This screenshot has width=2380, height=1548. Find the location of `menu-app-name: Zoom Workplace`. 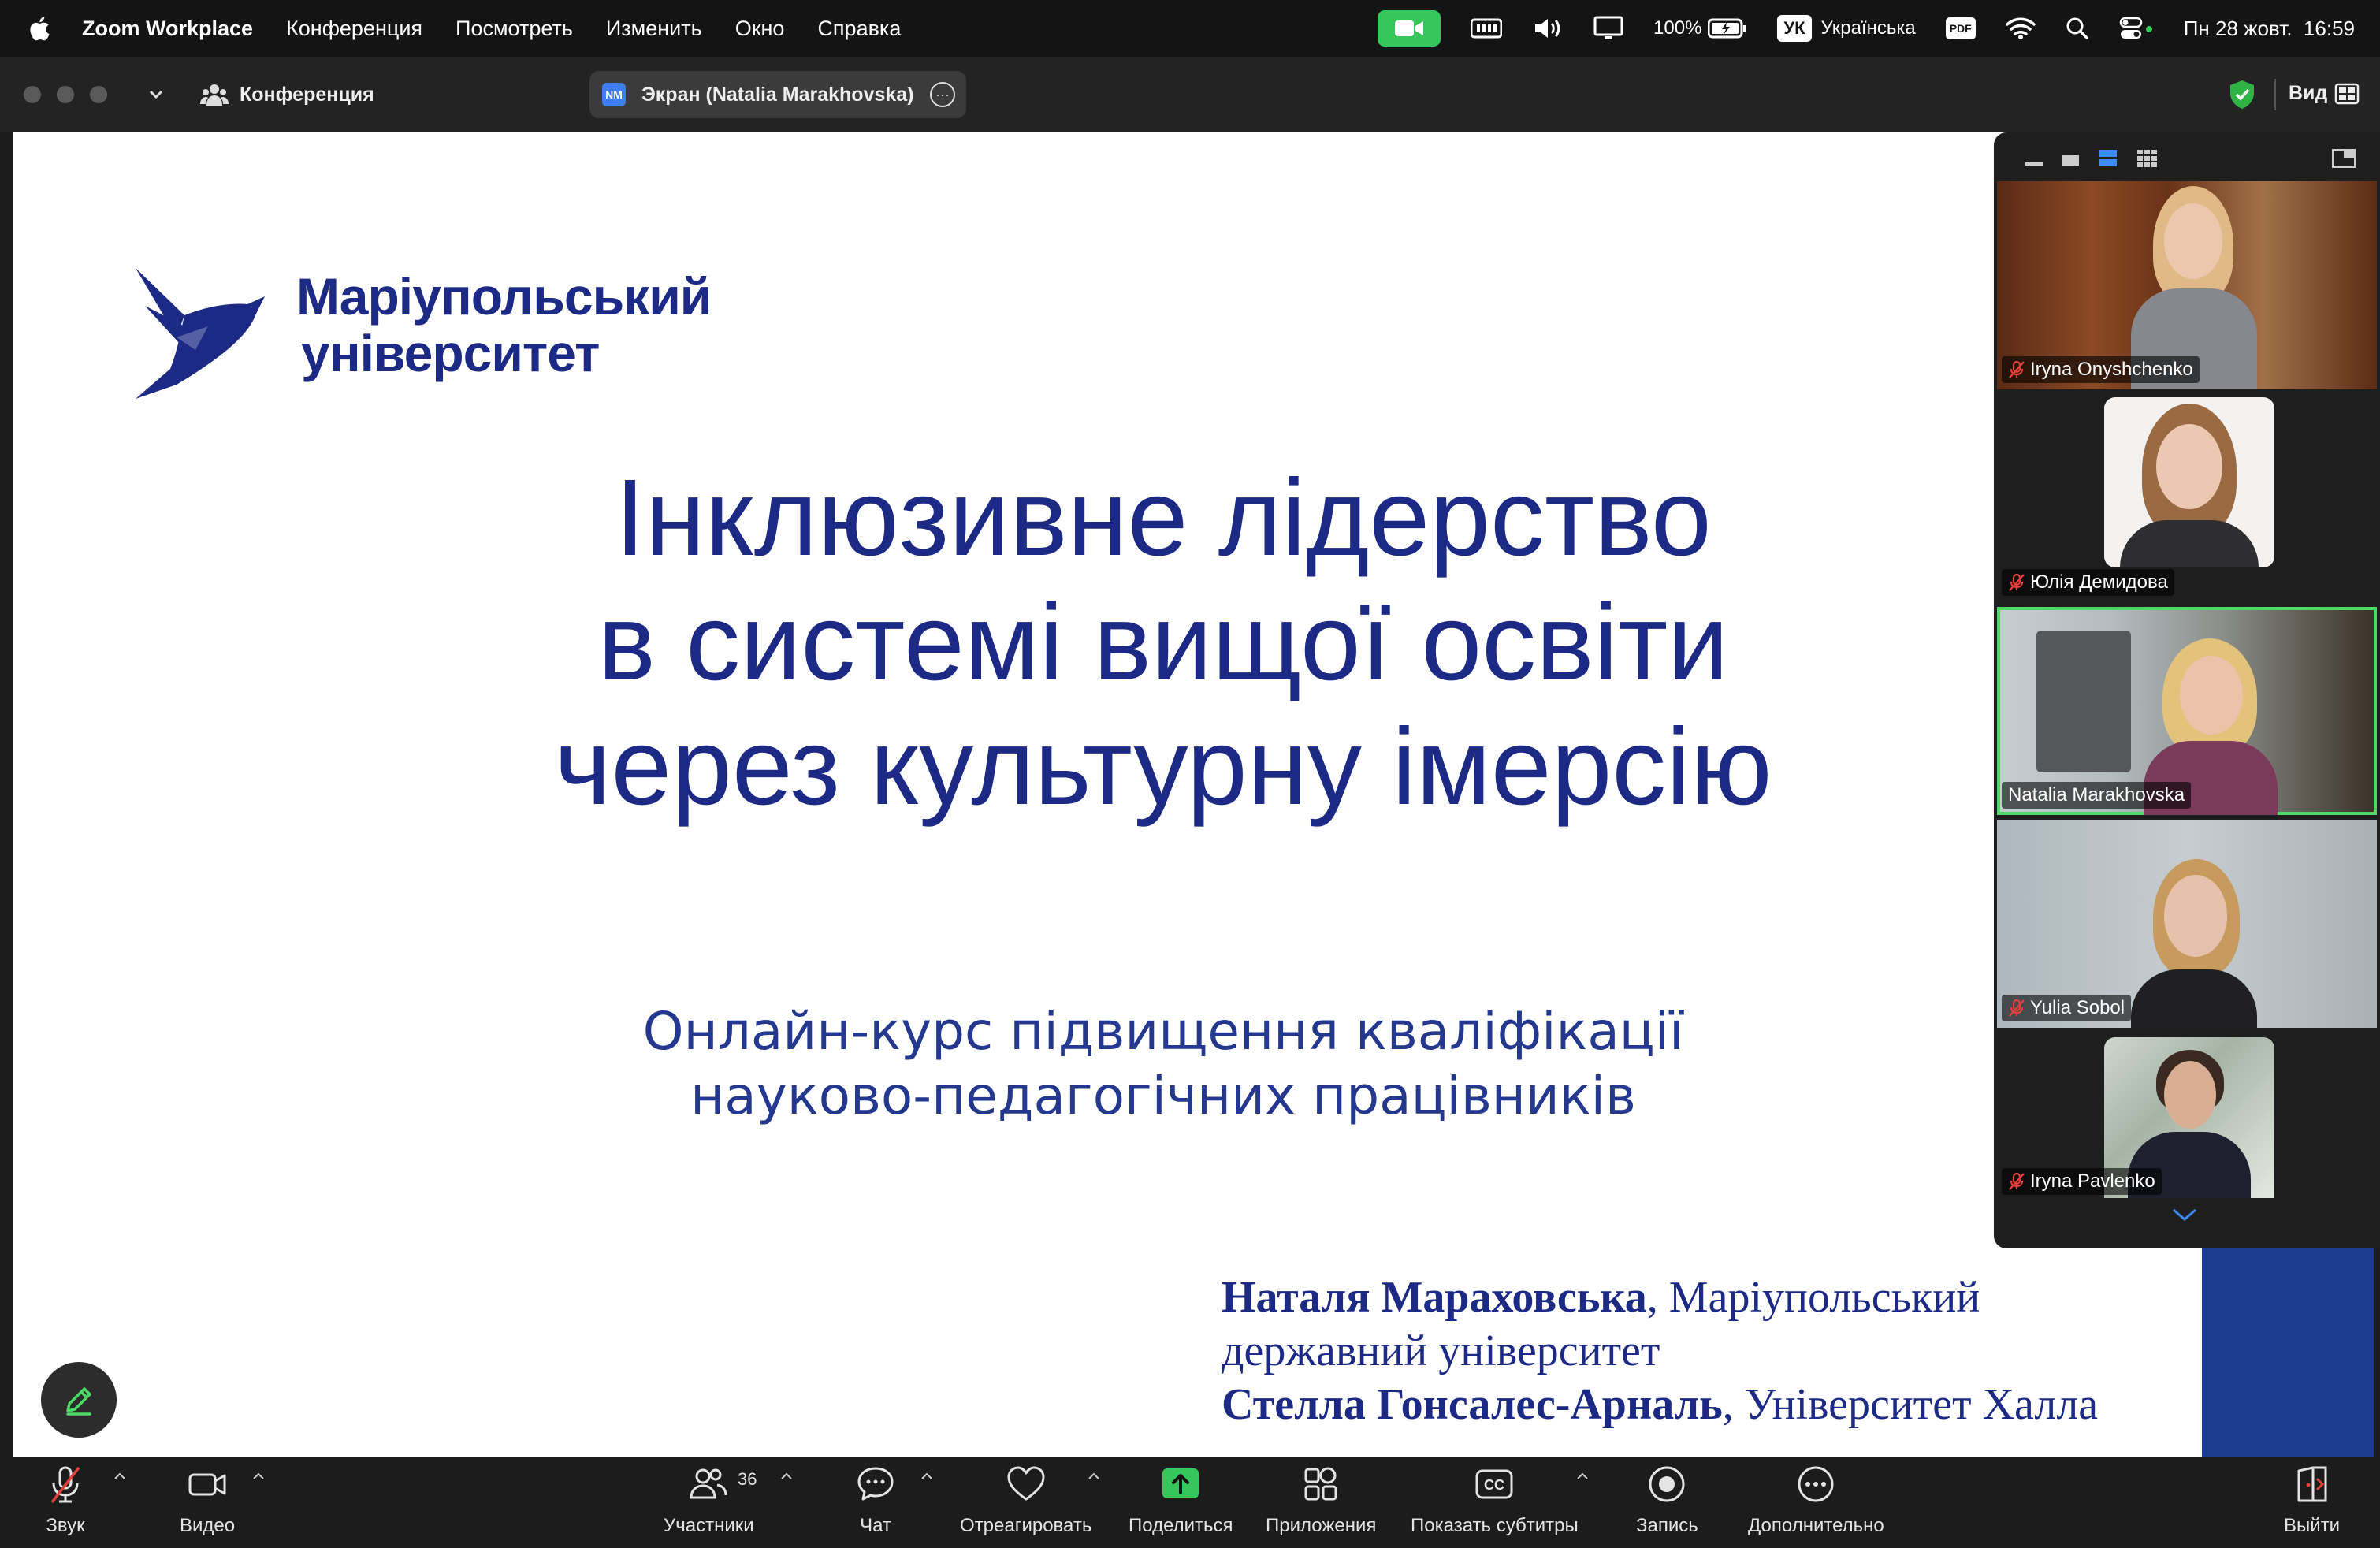

menu-app-name: Zoom Workplace is located at coordinates (167, 29).